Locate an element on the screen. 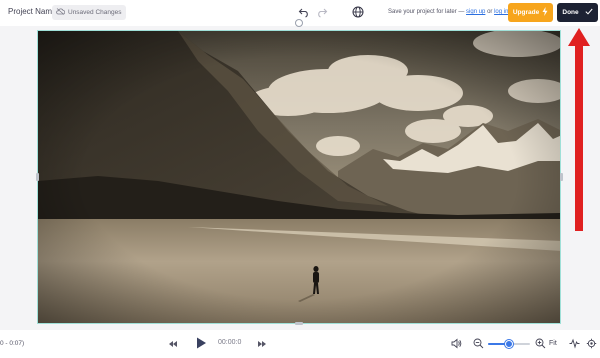  zoom-out-icon is located at coordinates (478, 343).